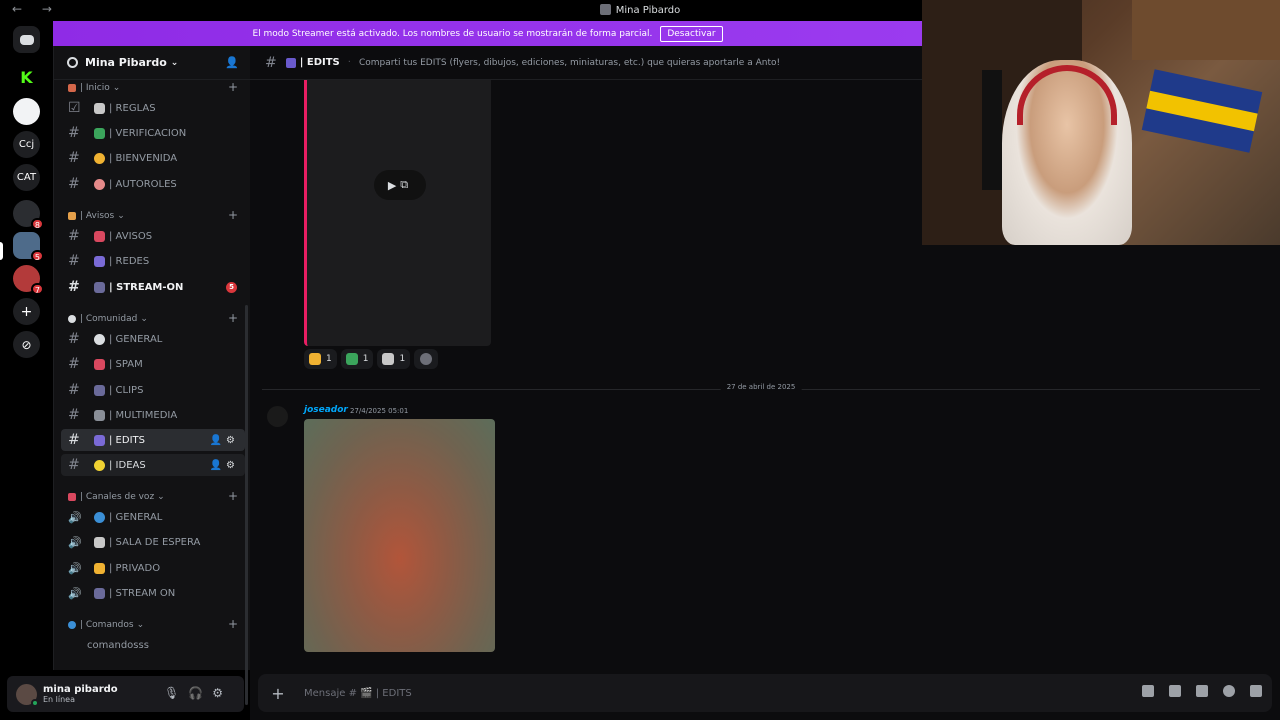 Image resolution: width=1280 pixels, height=720 pixels. Describe the element at coordinates (26, 370) in the screenshot. I see `server-rail: K Ccj CAT 8 5 7 + ⊘` at that location.